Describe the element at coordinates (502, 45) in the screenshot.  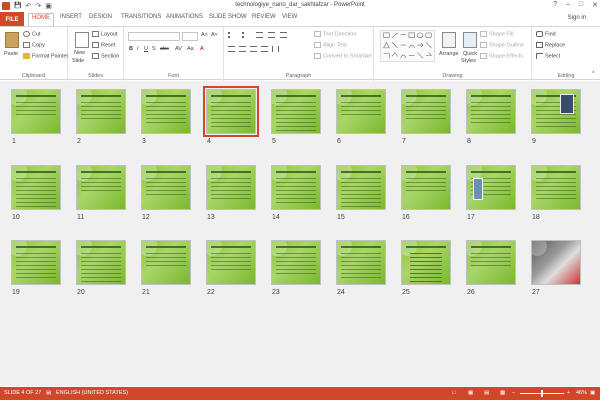
I see `shape-outline-button: Shape Outline` at that location.